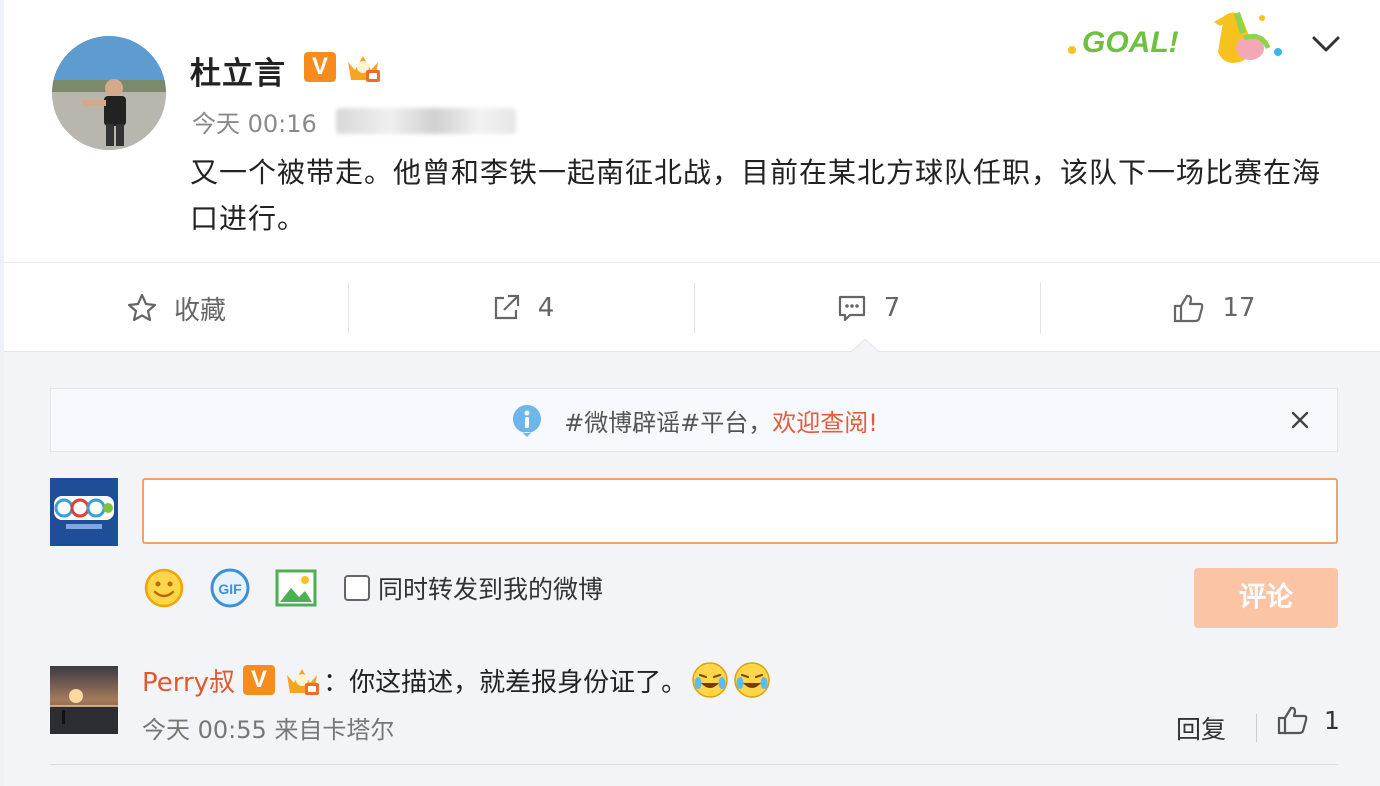 This screenshot has height=786, width=1380. Describe the element at coordinates (372, 588) in the screenshot. I see `composer-toolbar: GIF 同时转发到我的微博` at that location.